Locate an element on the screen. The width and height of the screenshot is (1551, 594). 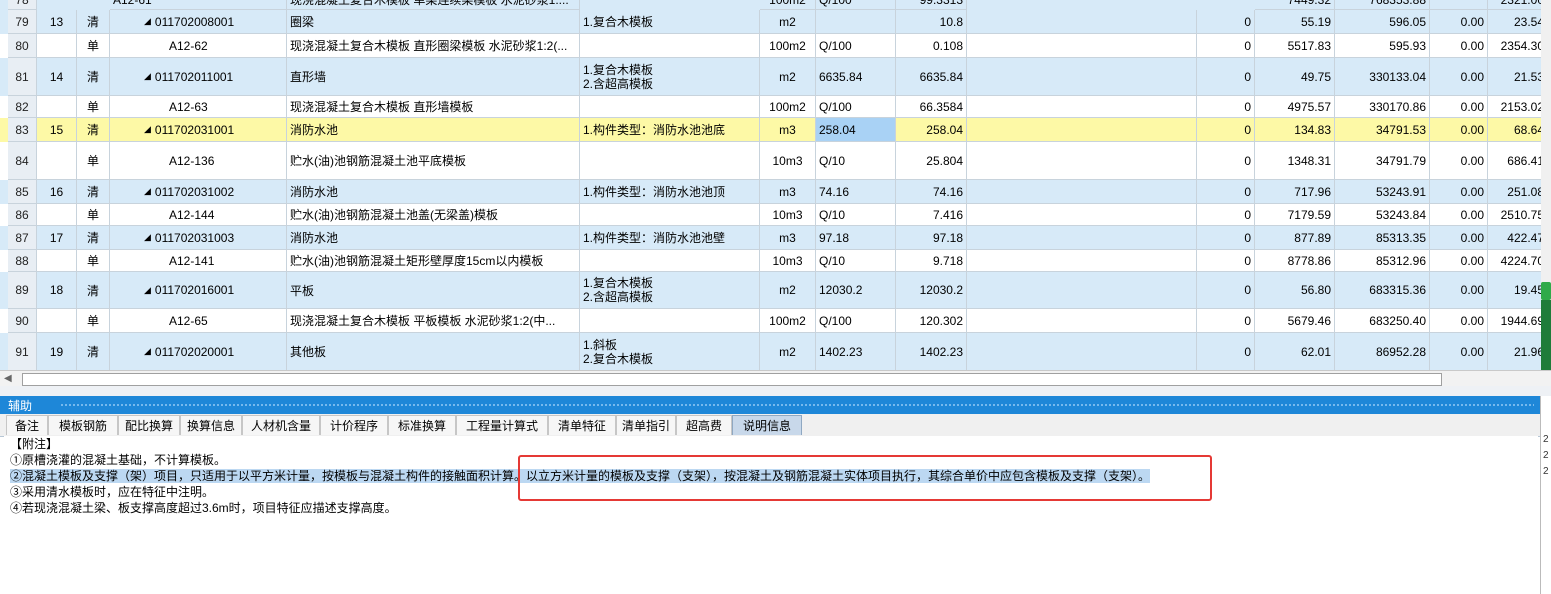
cell-qty: 9.718 is located at coordinates (931, 261).